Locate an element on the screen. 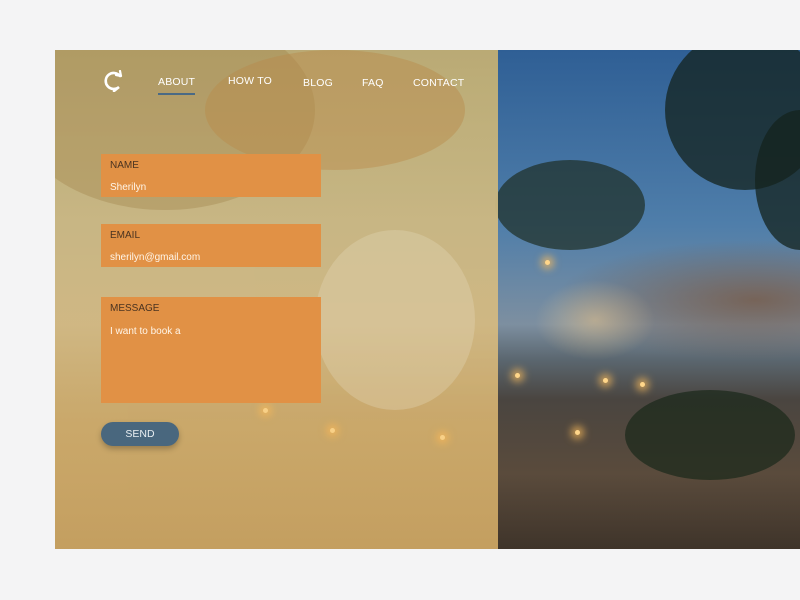 The width and height of the screenshot is (800, 600). nav-contact: CONTACT is located at coordinates (438, 83).